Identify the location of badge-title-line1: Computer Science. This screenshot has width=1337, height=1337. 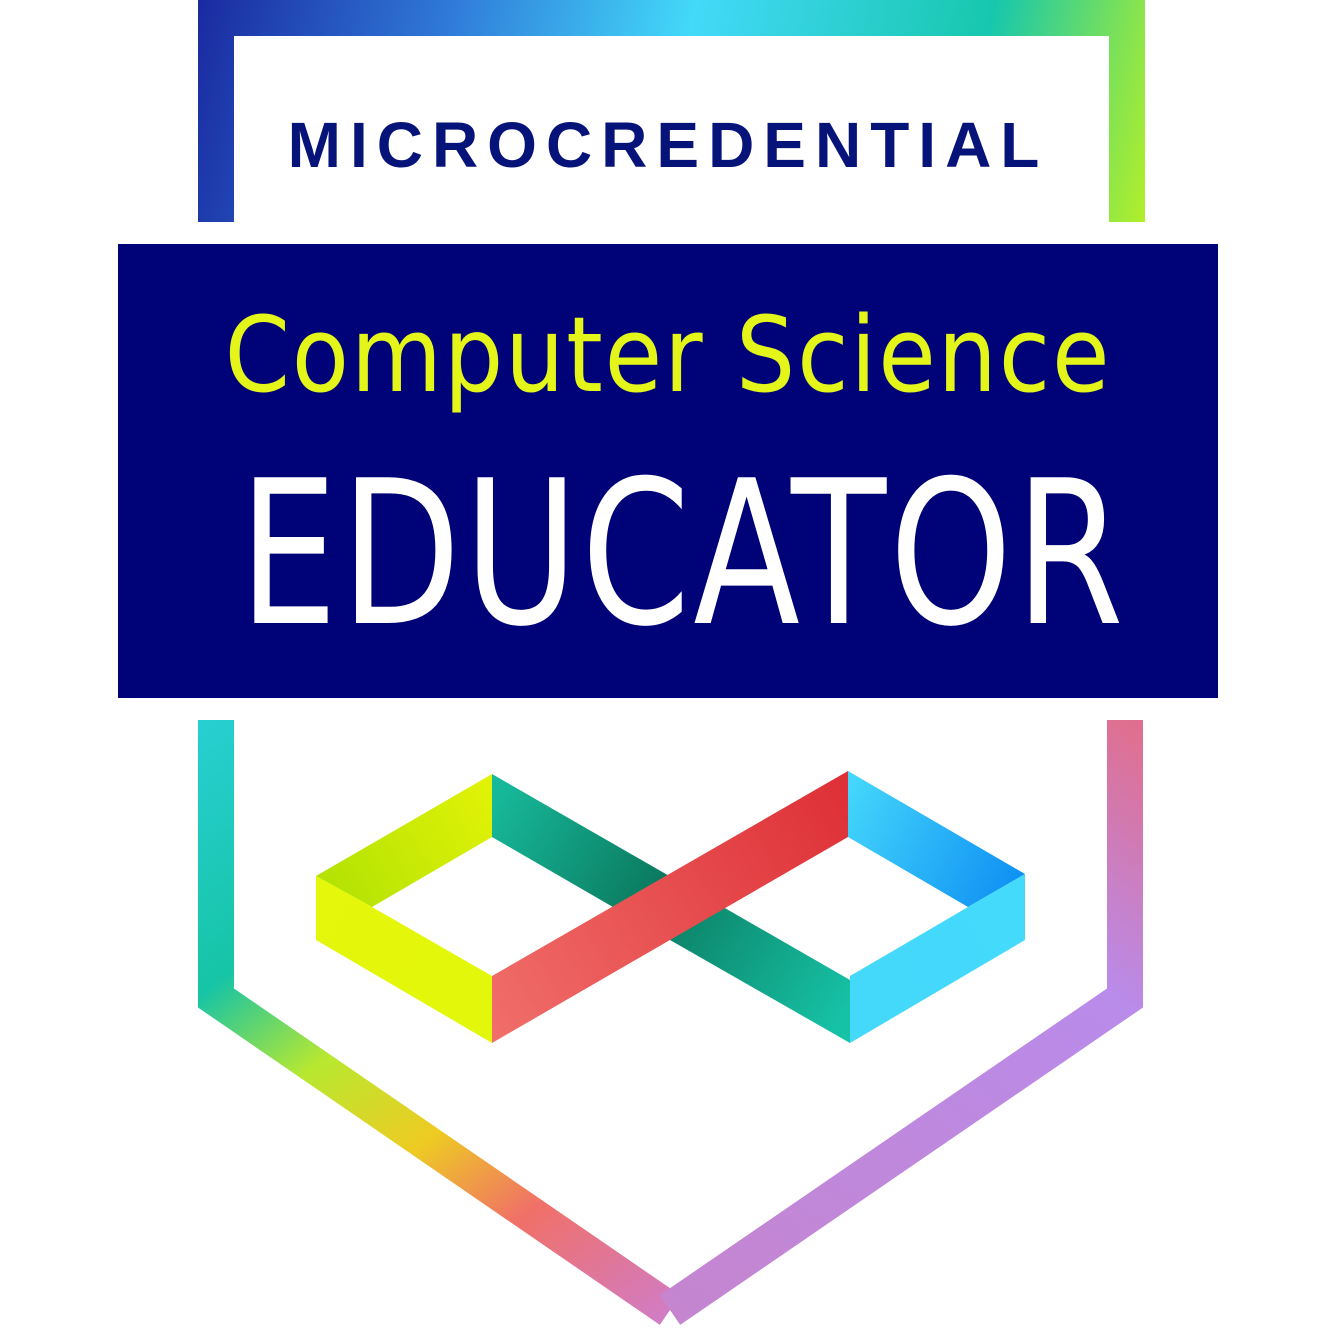
(668, 355).